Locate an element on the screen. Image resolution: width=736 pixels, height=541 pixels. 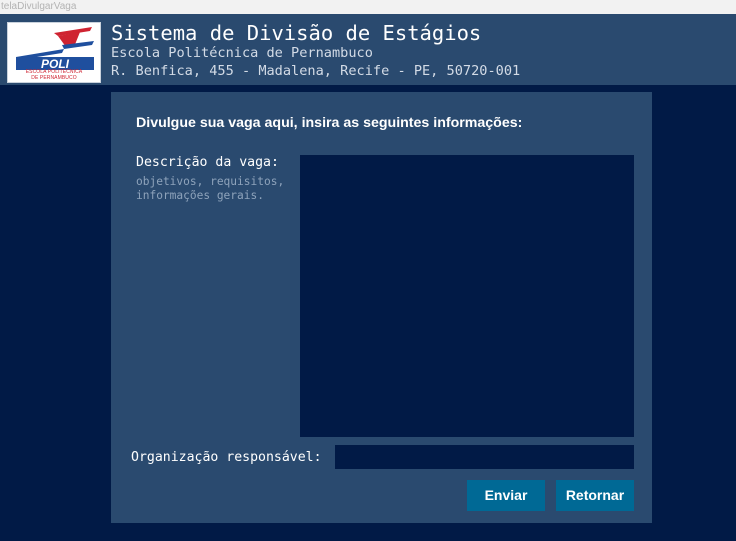
organization-label: Organização responsável: is located at coordinates (226, 457).